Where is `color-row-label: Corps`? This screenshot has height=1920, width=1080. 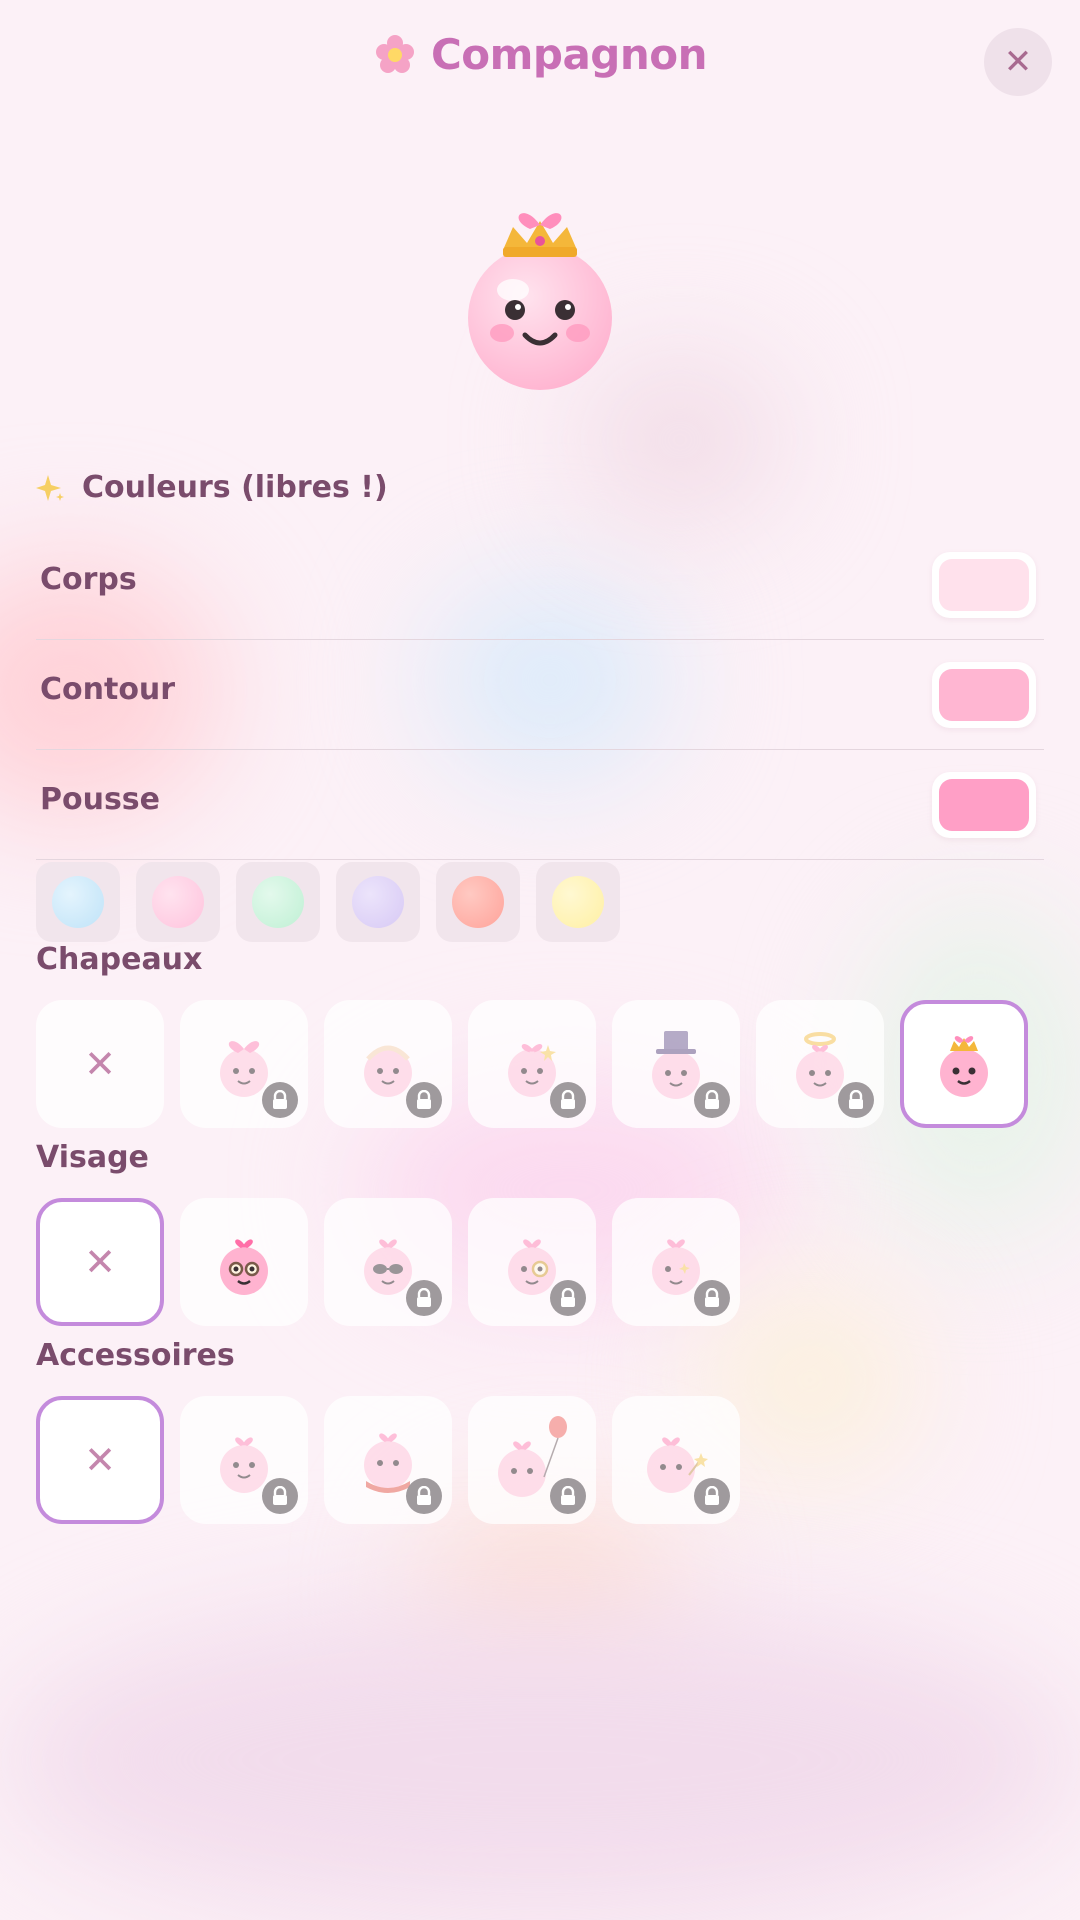 color-row-label: Corps is located at coordinates (88, 579).